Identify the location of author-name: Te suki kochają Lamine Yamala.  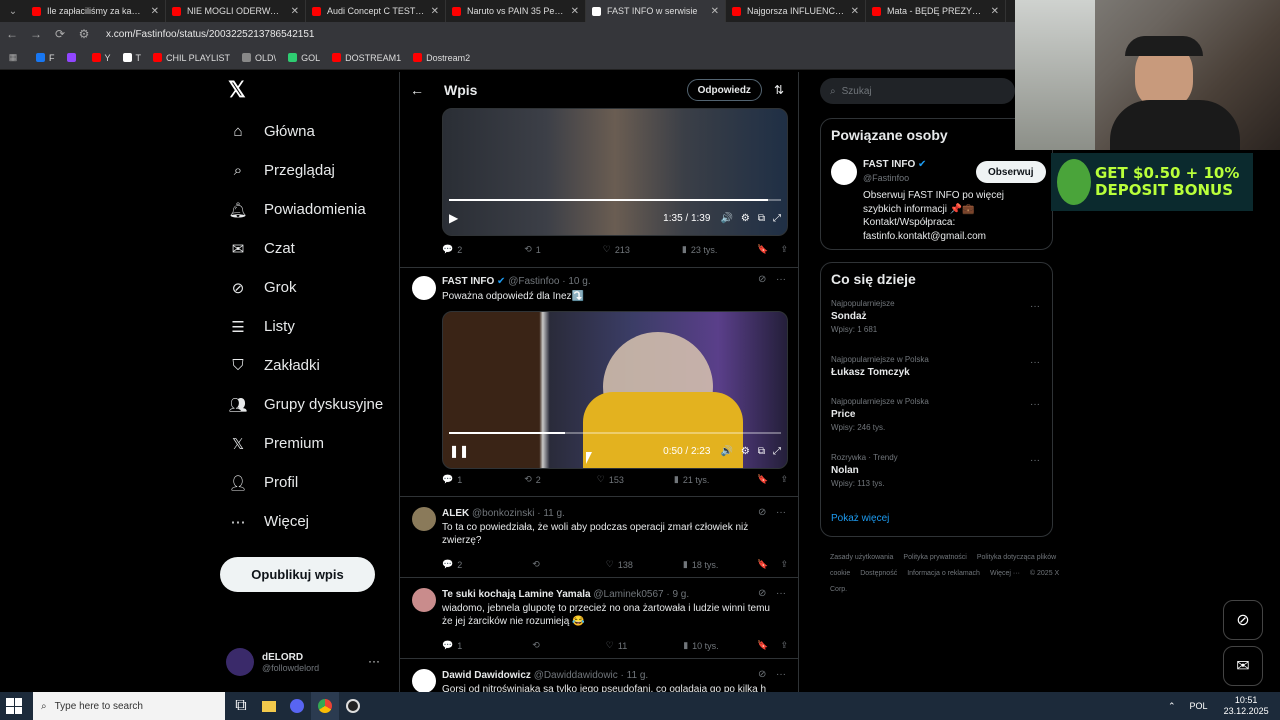
(516, 594).